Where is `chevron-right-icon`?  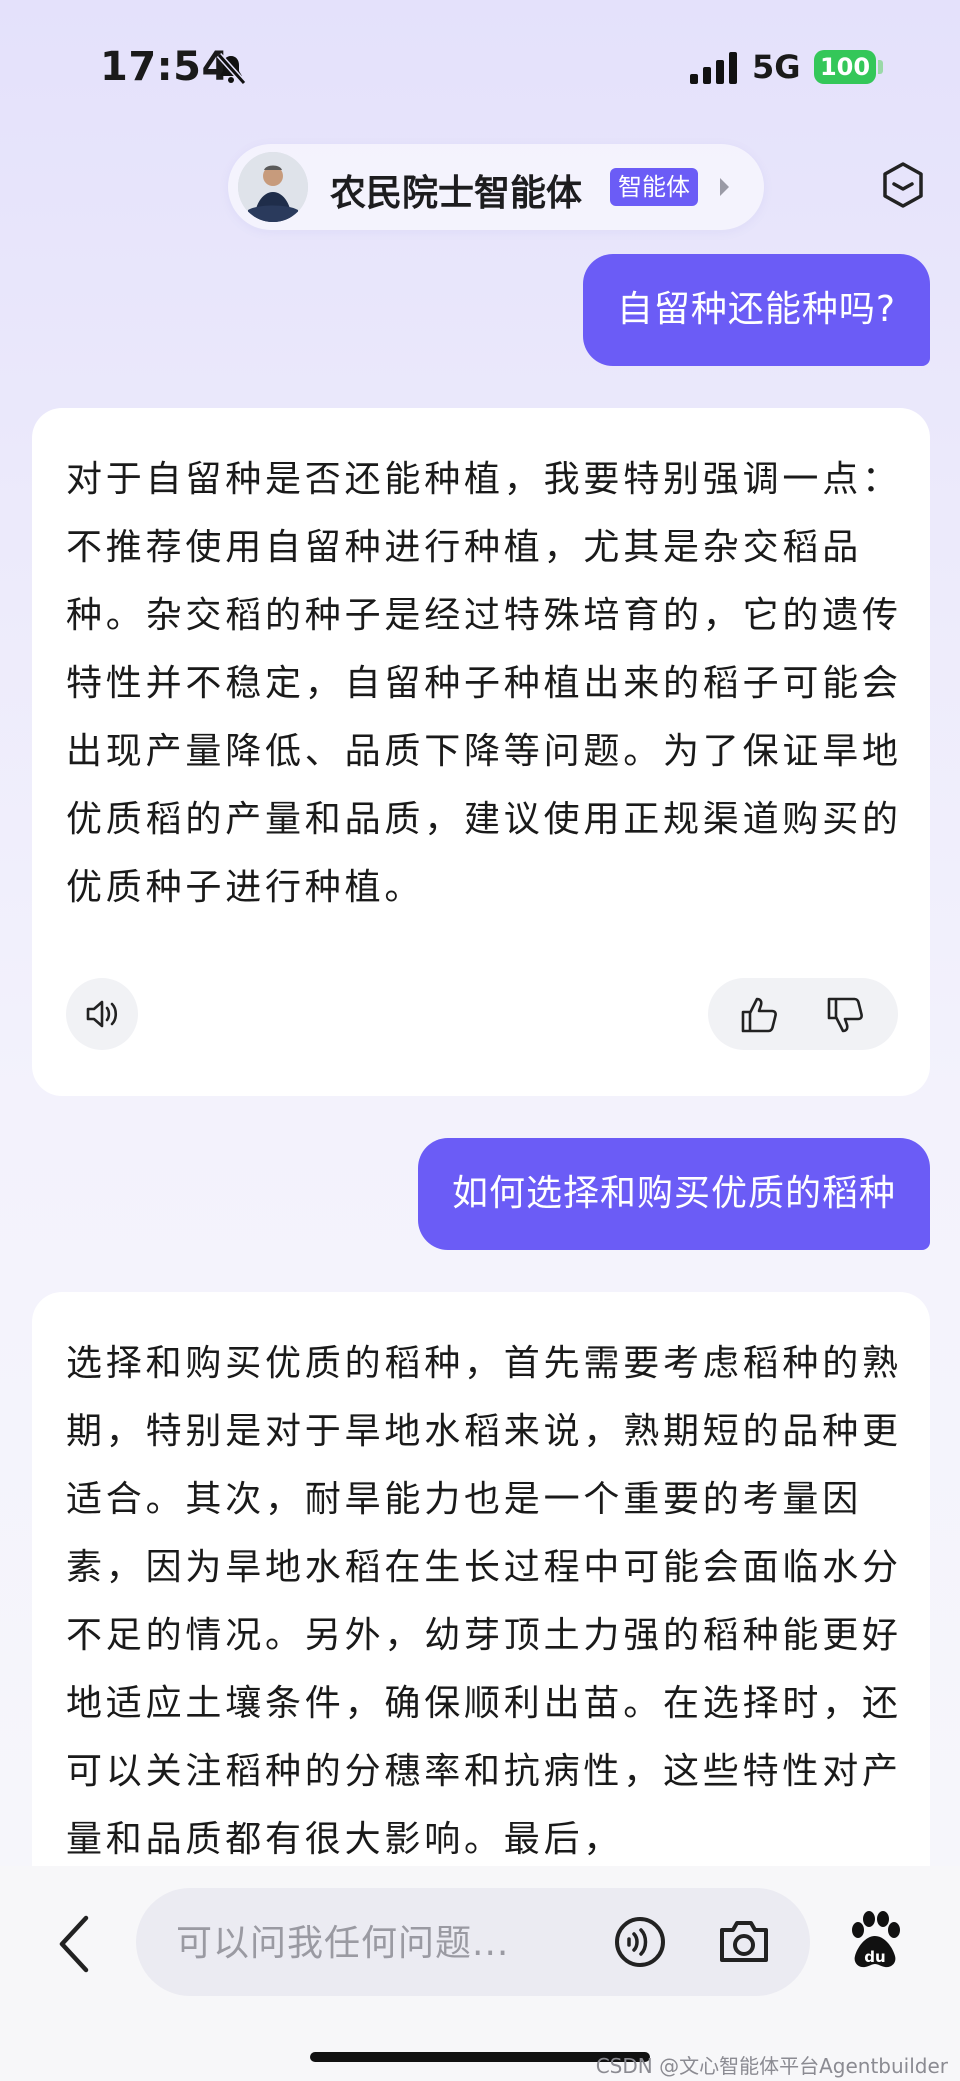 chevron-right-icon is located at coordinates (724, 187).